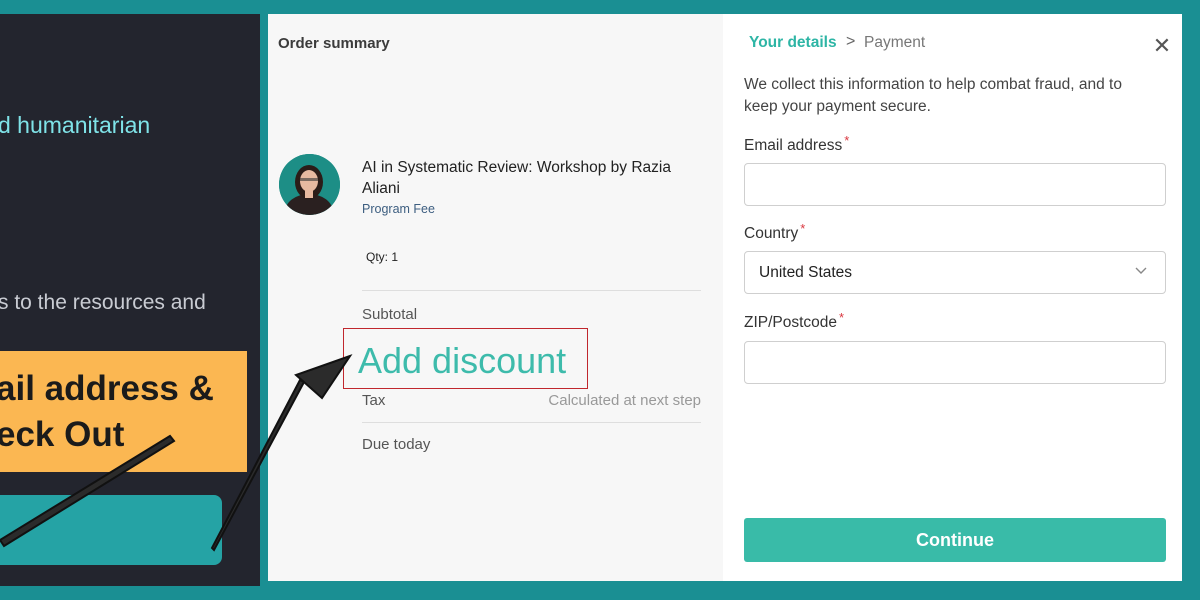 This screenshot has width=1200, height=600. Describe the element at coordinates (955, 362) in the screenshot. I see `zip-field` at that location.